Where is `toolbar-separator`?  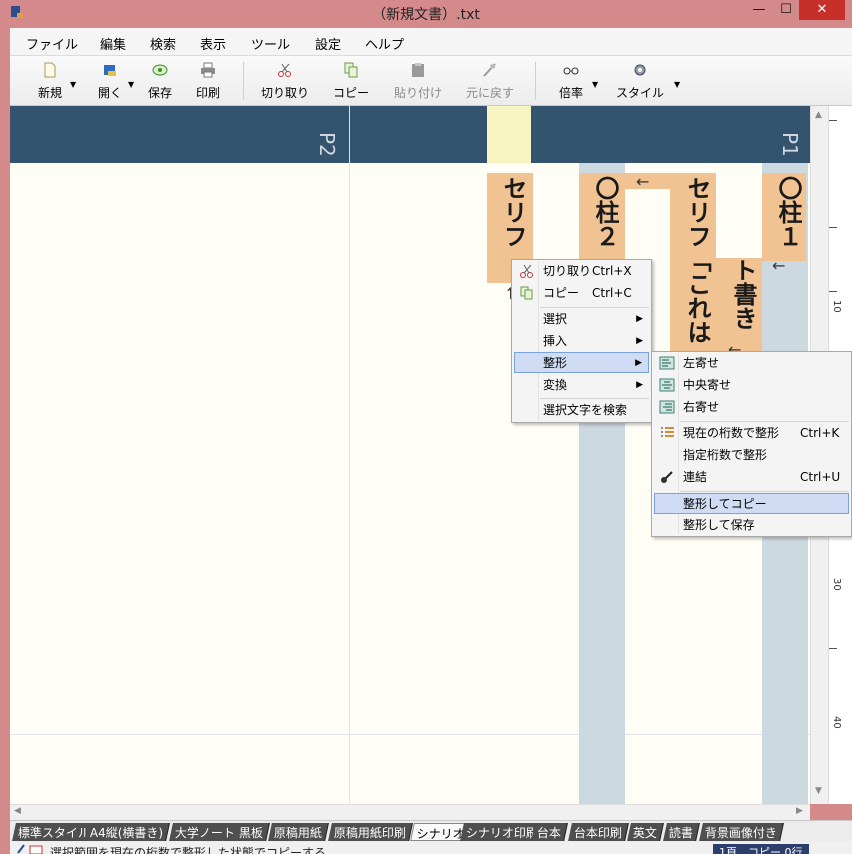
toolbar-separator is located at coordinates (535, 81).